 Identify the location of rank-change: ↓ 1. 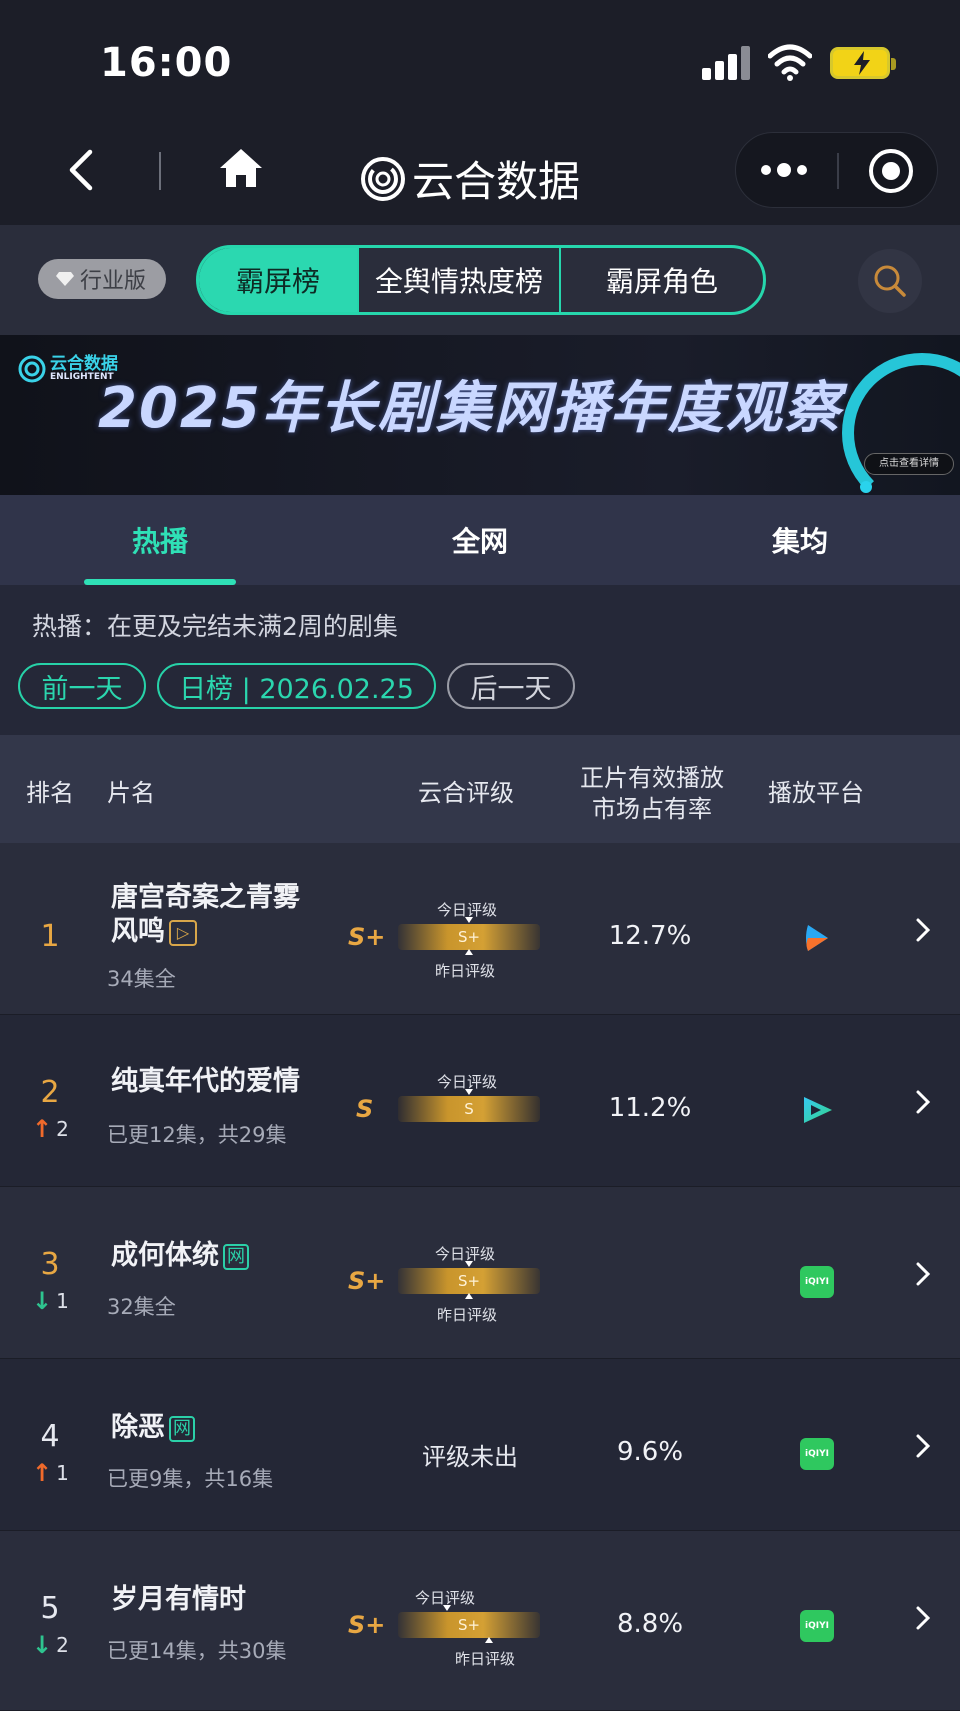
(50, 1301).